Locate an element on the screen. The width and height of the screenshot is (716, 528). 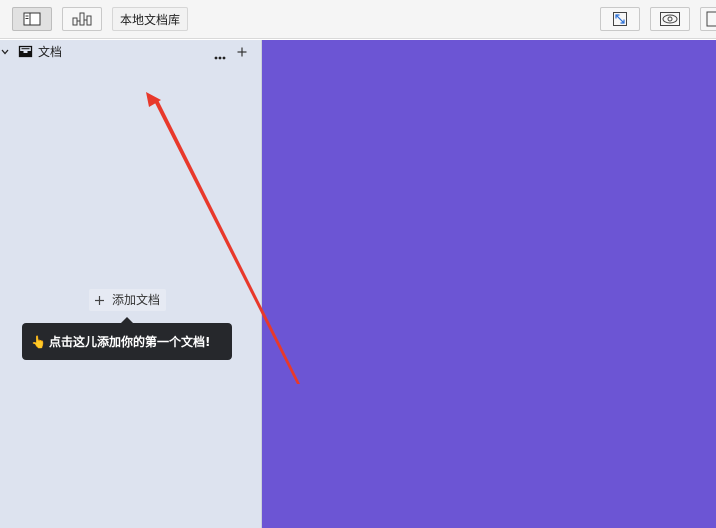
sidebar-toggle-icon is located at coordinates (32, 19).